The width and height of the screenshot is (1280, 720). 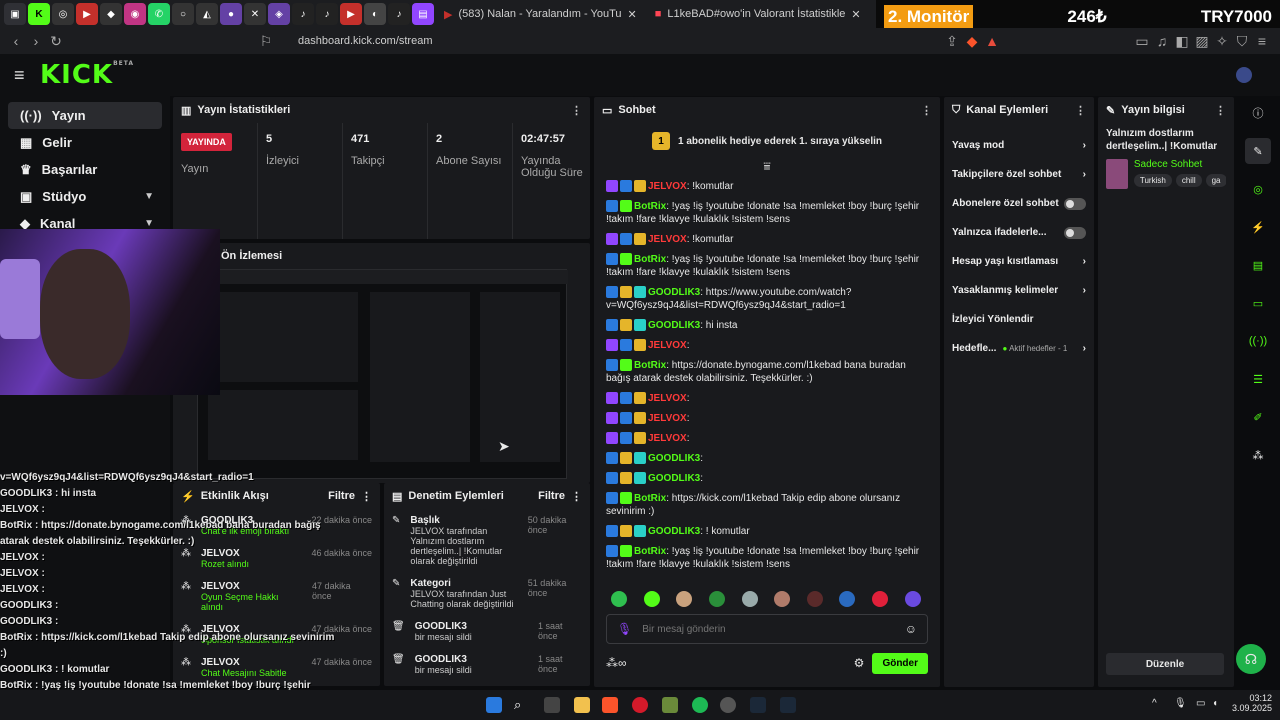 I want to click on pin-icon: ⩸, so click(x=767, y=166).